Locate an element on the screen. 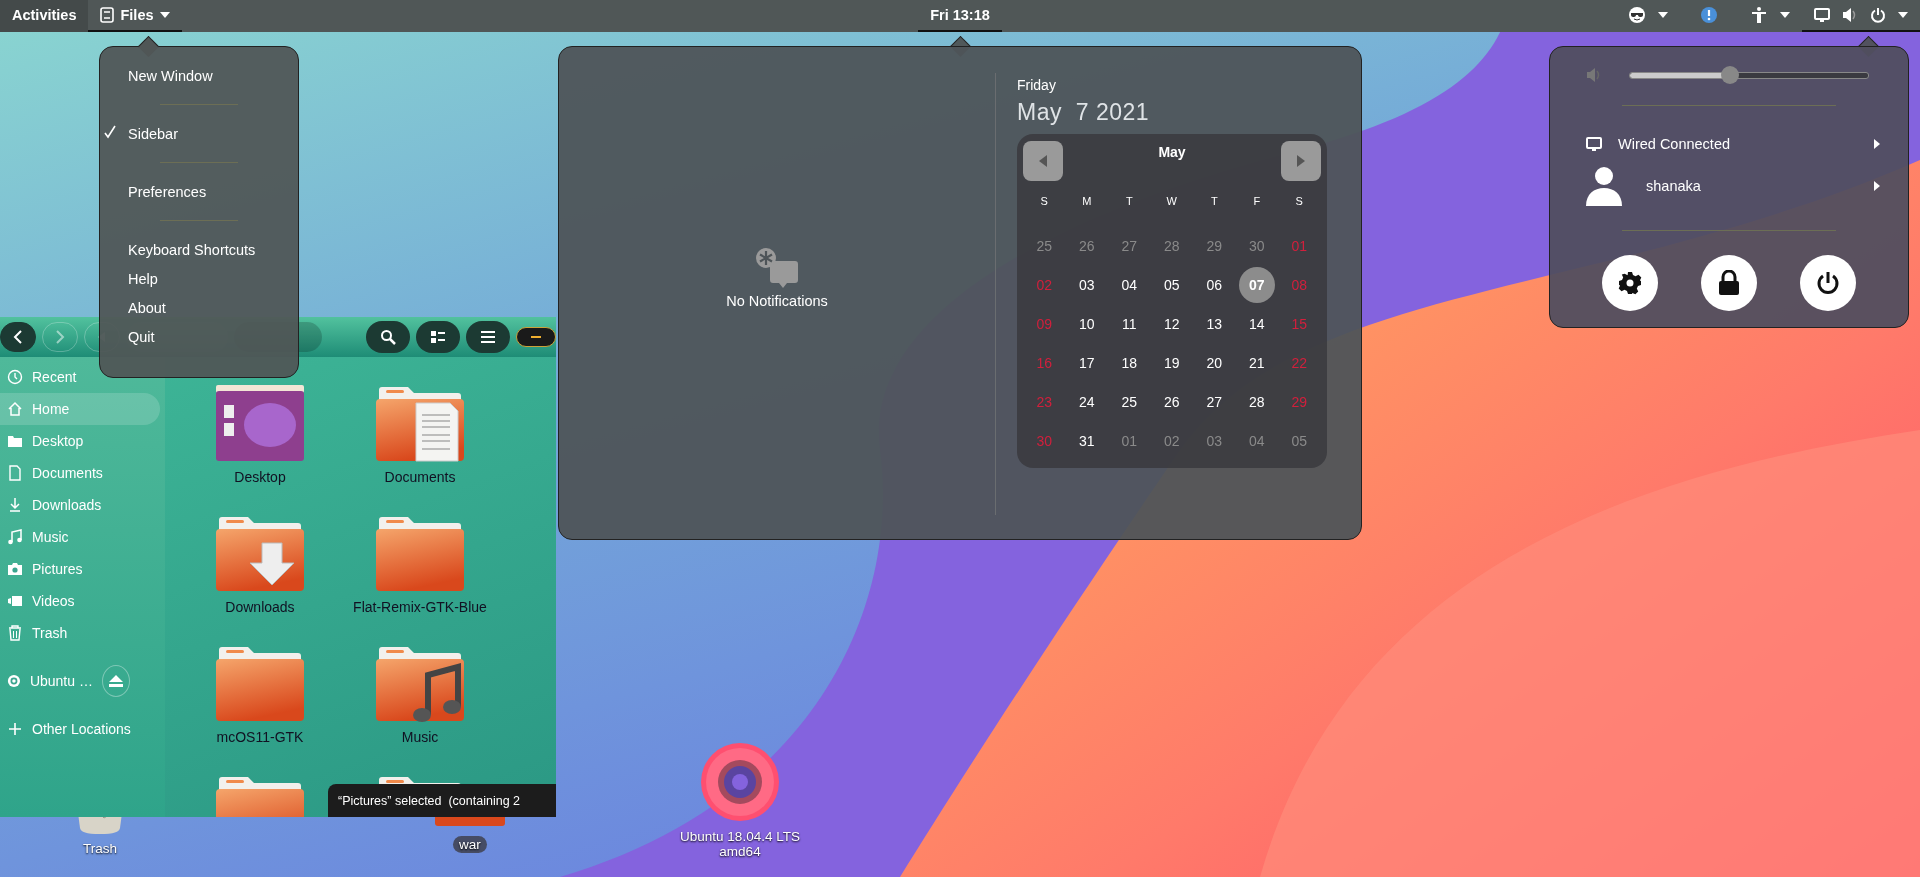 The height and width of the screenshot is (877, 1920). home-icon is located at coordinates (15, 409).